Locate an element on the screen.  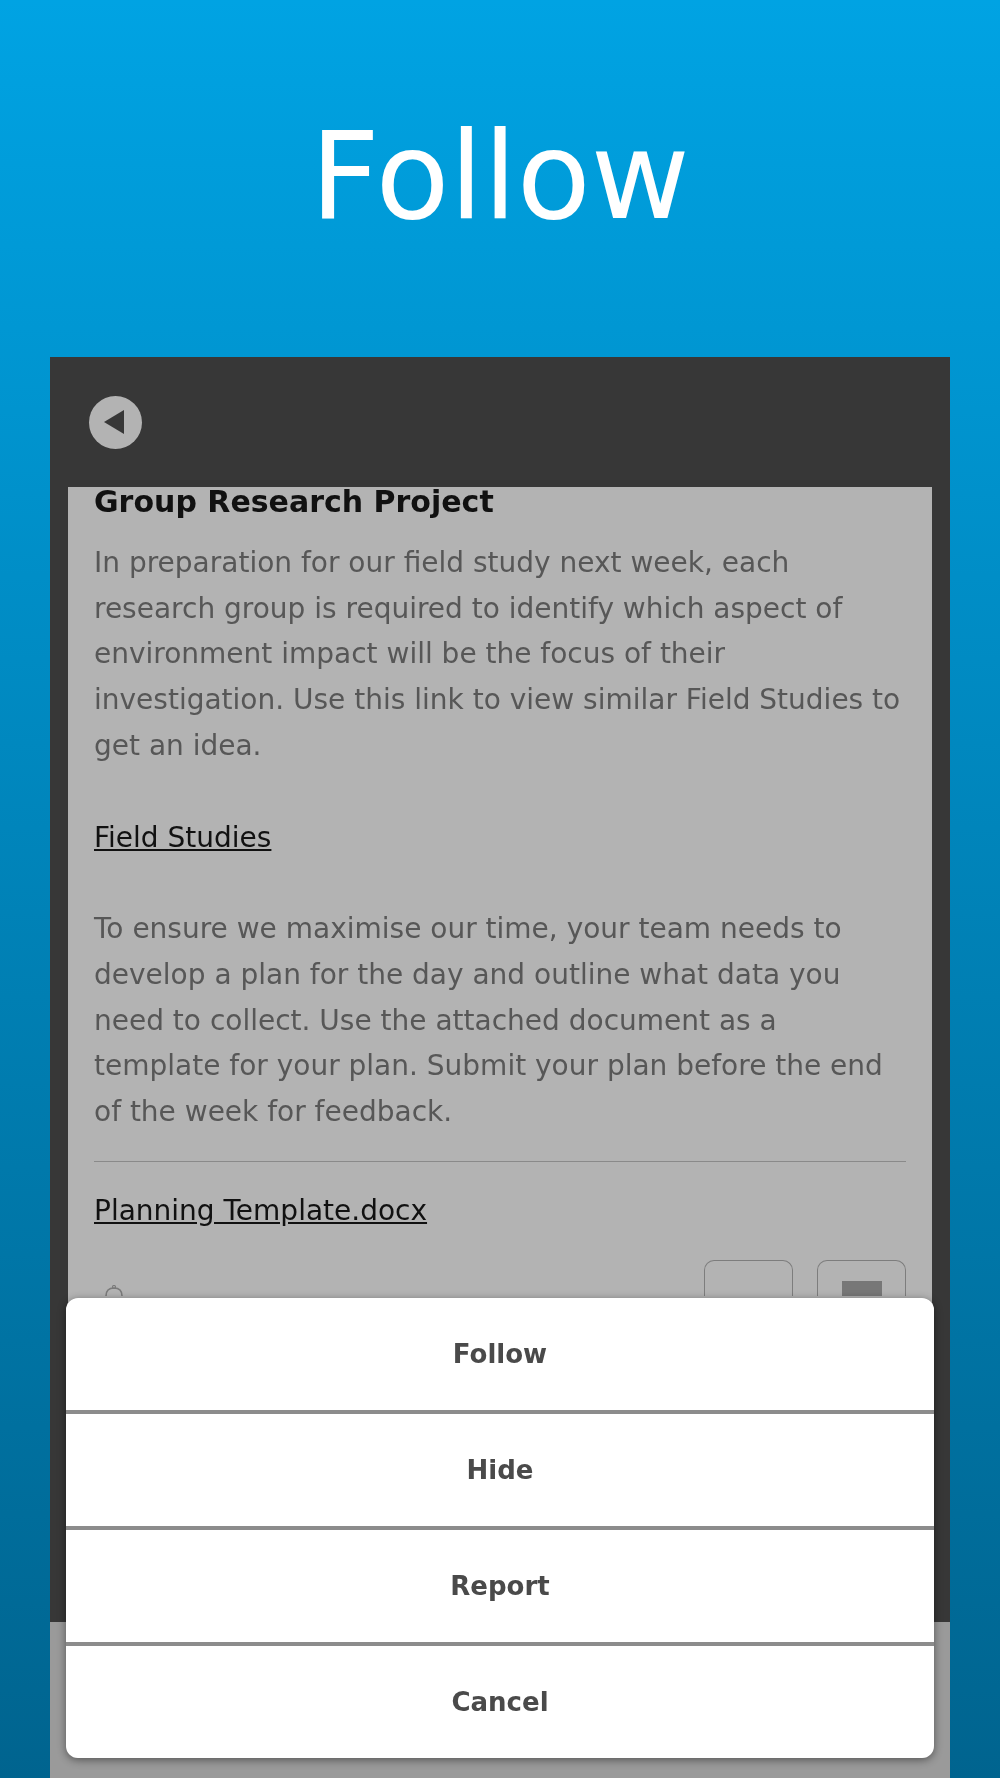
back-button is located at coordinates (115, 422).